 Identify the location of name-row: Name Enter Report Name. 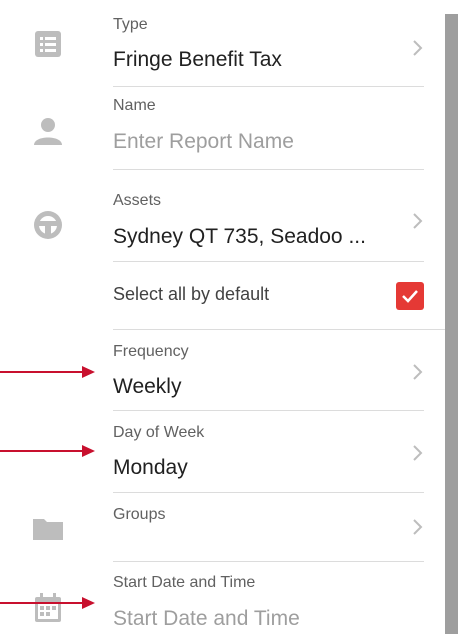
(222, 128).